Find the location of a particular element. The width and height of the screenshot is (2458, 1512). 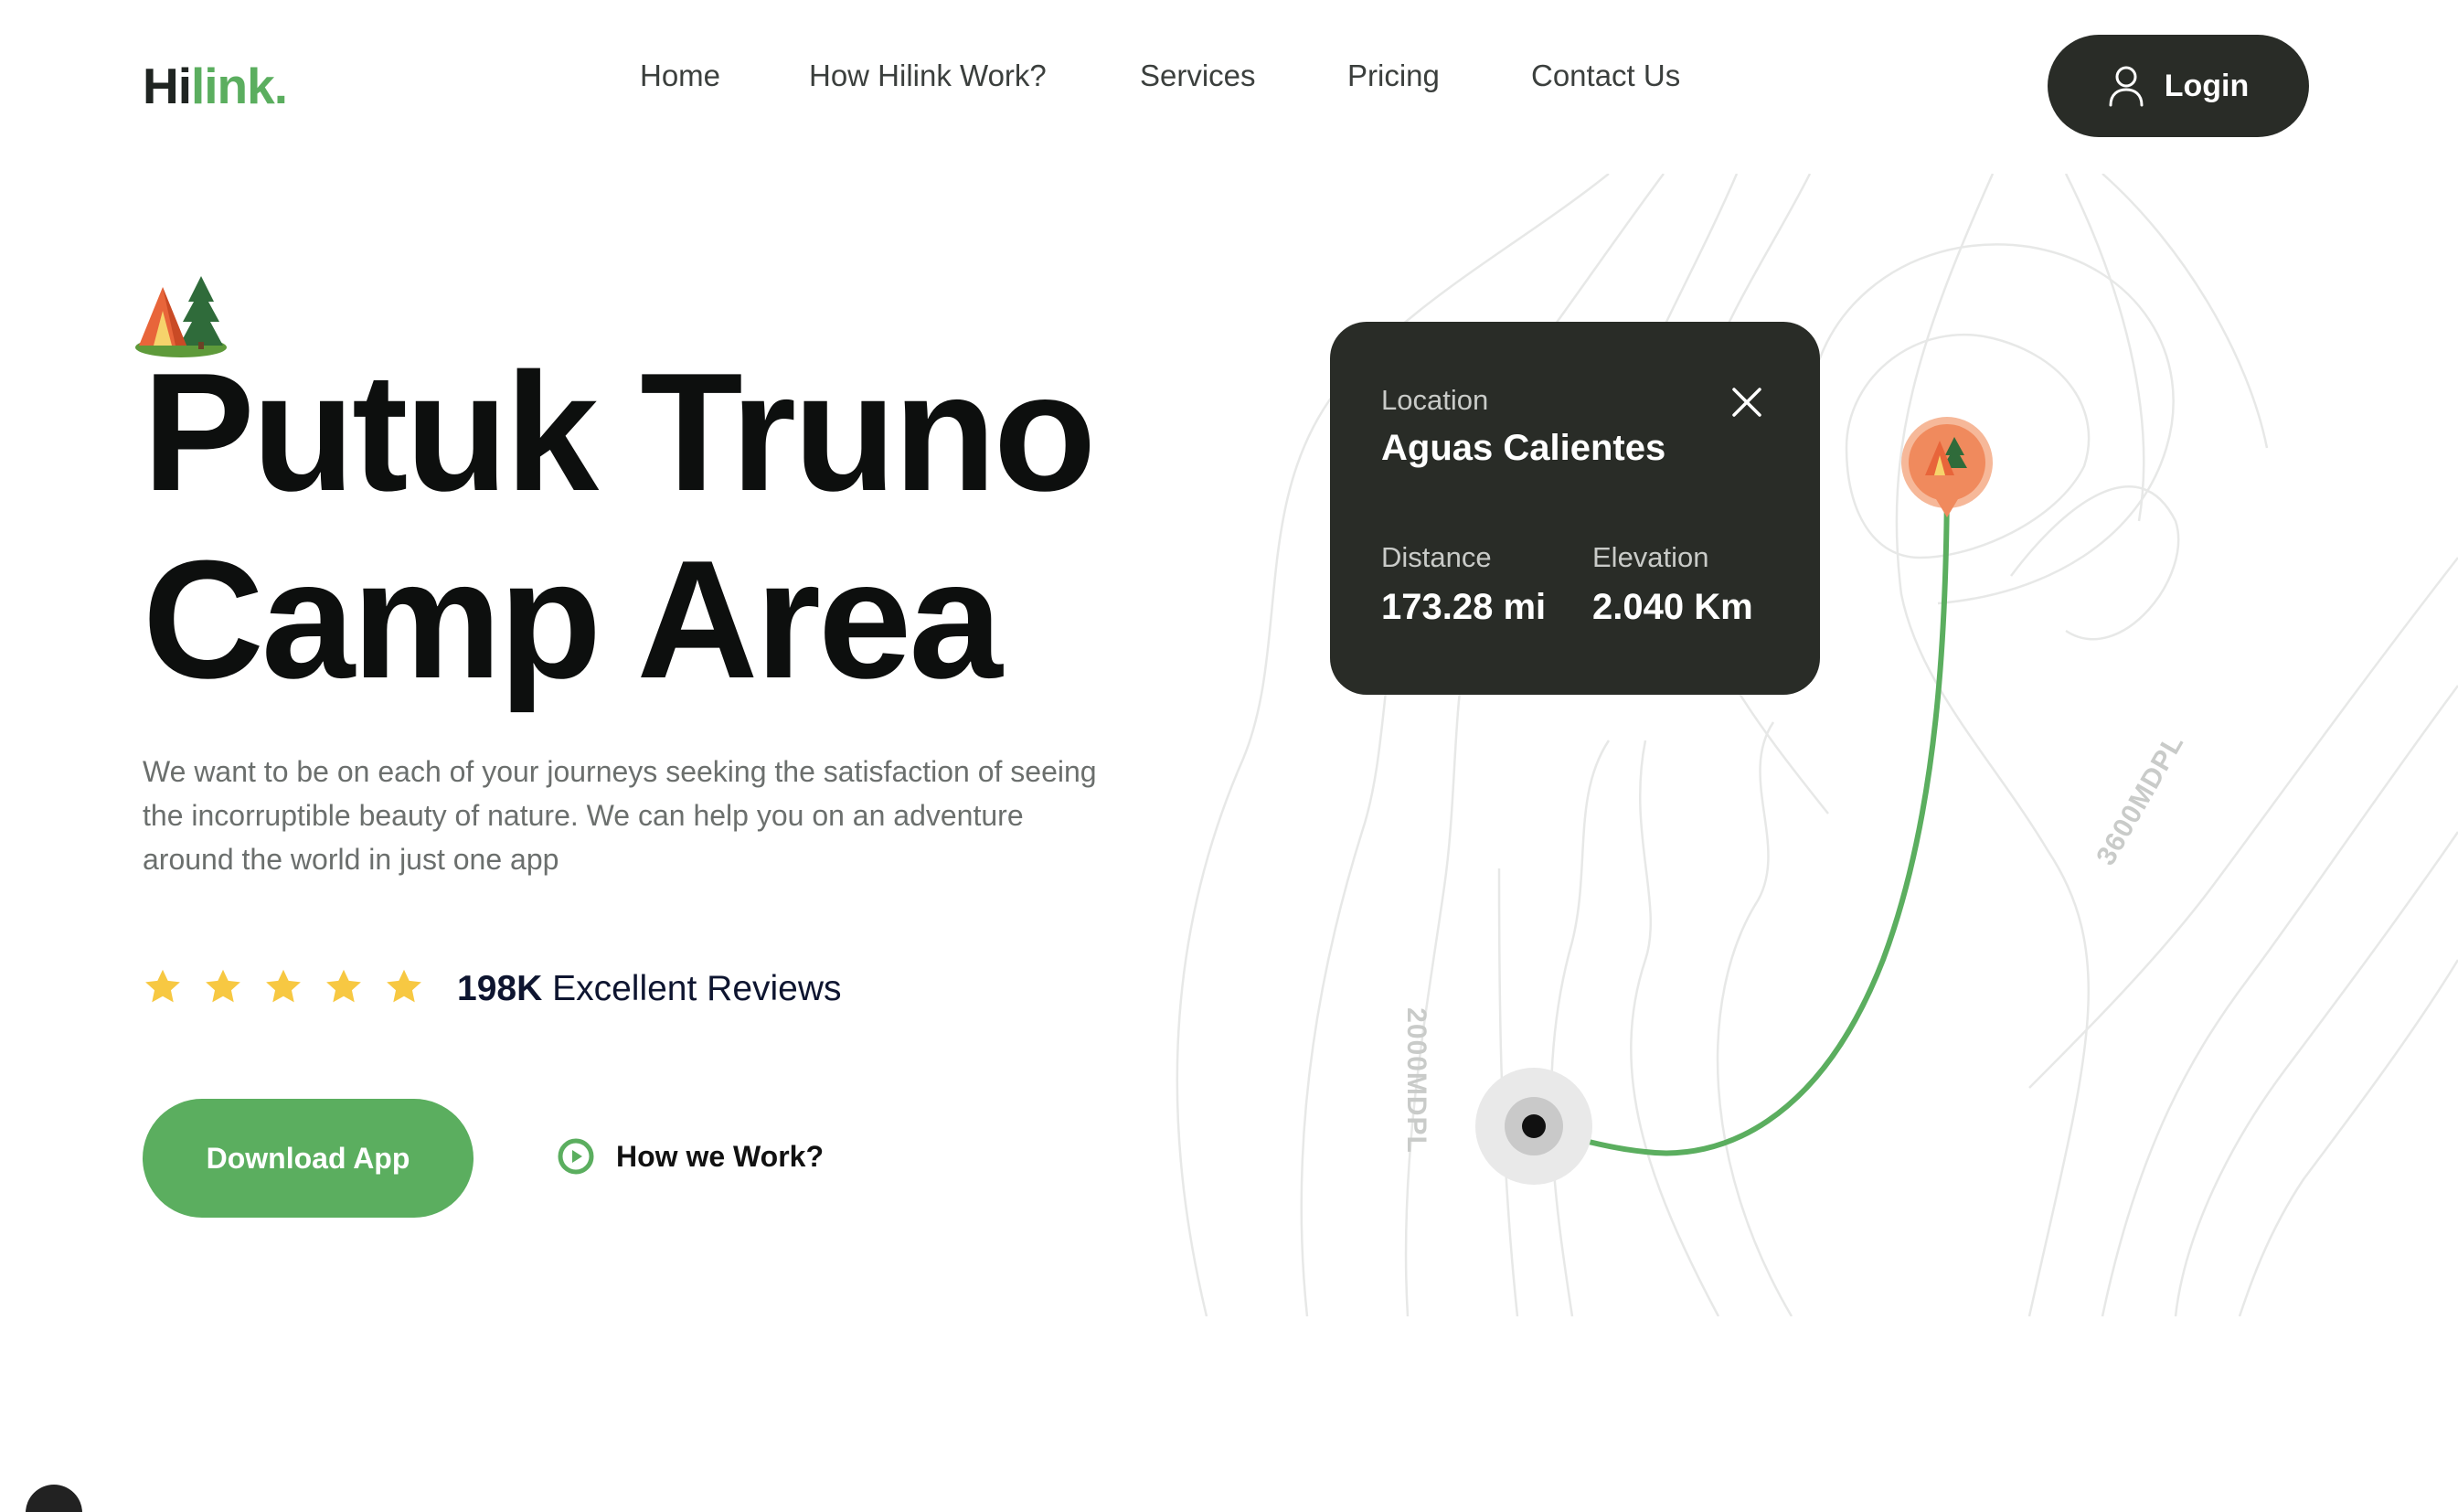

title-line-1: Putuk Truno is located at coordinates (619, 431).